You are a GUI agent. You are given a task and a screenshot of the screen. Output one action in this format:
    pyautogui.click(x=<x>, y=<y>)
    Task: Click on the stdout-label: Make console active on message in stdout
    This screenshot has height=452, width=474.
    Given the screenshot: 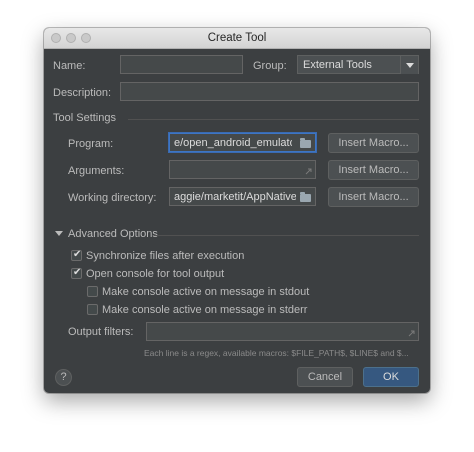 What is the action you would take?
    pyautogui.click(x=205, y=292)
    